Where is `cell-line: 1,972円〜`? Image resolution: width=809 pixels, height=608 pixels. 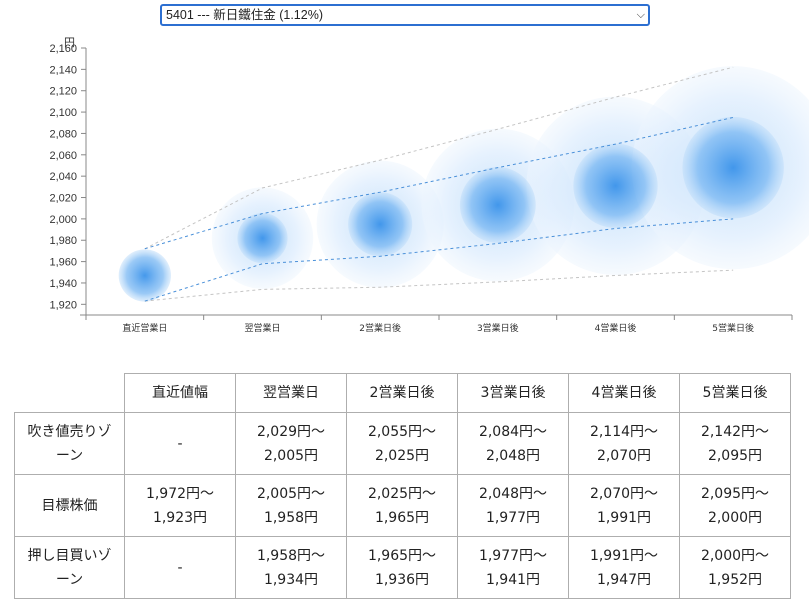 cell-line: 1,972円〜 is located at coordinates (180, 493).